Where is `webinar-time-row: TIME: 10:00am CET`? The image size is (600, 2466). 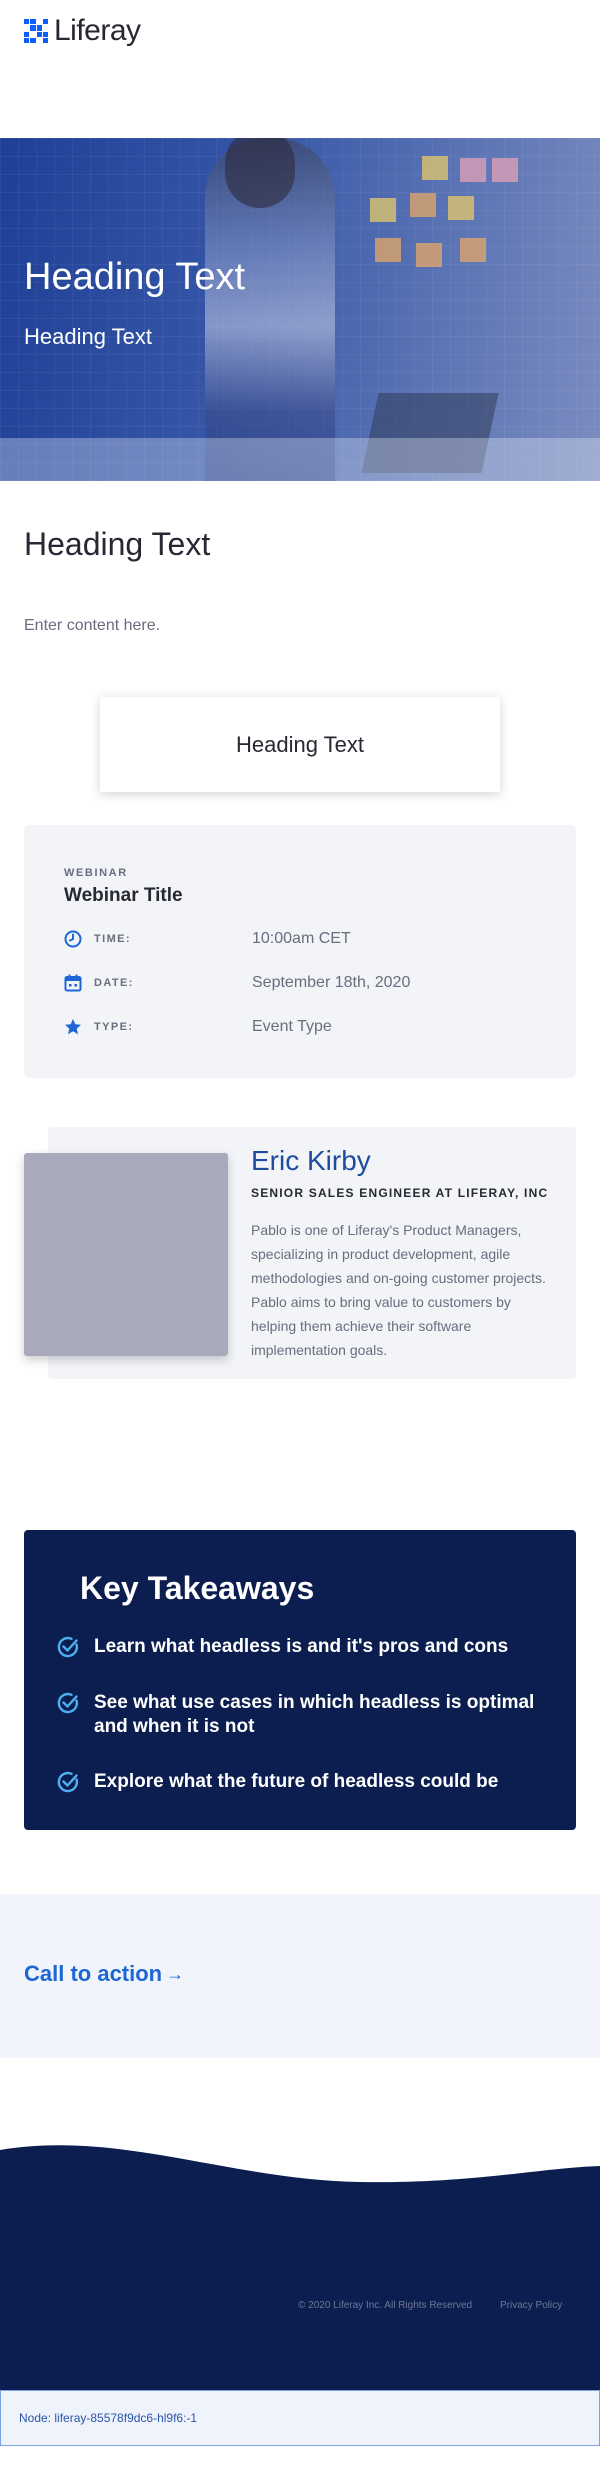 webinar-time-row: TIME: 10:00am CET is located at coordinates (304, 939).